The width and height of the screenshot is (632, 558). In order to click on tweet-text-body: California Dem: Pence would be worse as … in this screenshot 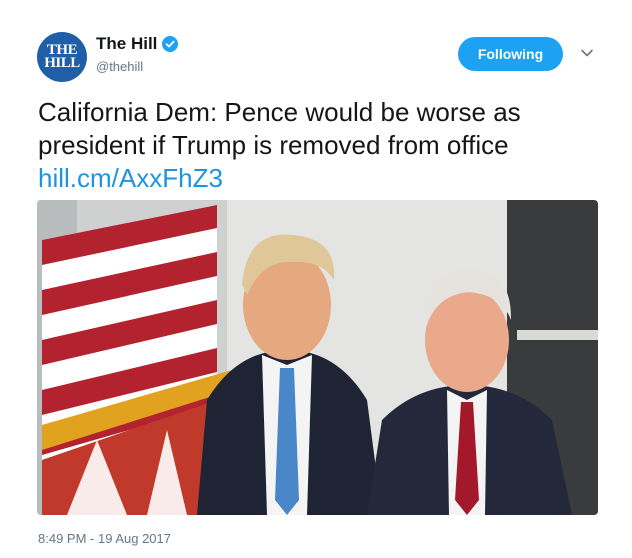, I will do `click(279, 128)`.